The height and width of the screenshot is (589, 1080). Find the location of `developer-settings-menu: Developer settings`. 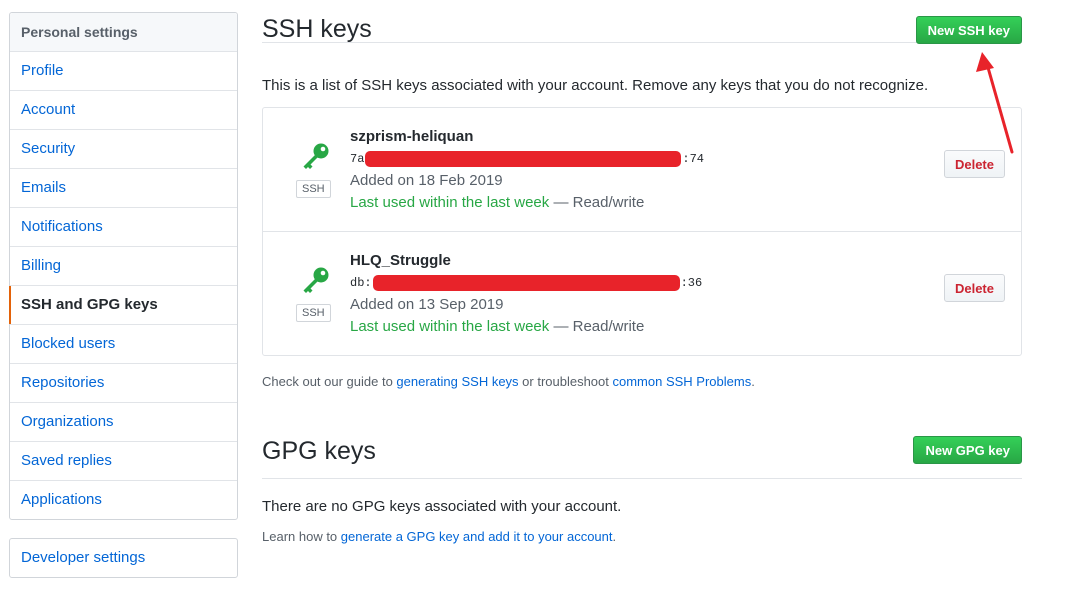

developer-settings-menu: Developer settings is located at coordinates (123, 558).